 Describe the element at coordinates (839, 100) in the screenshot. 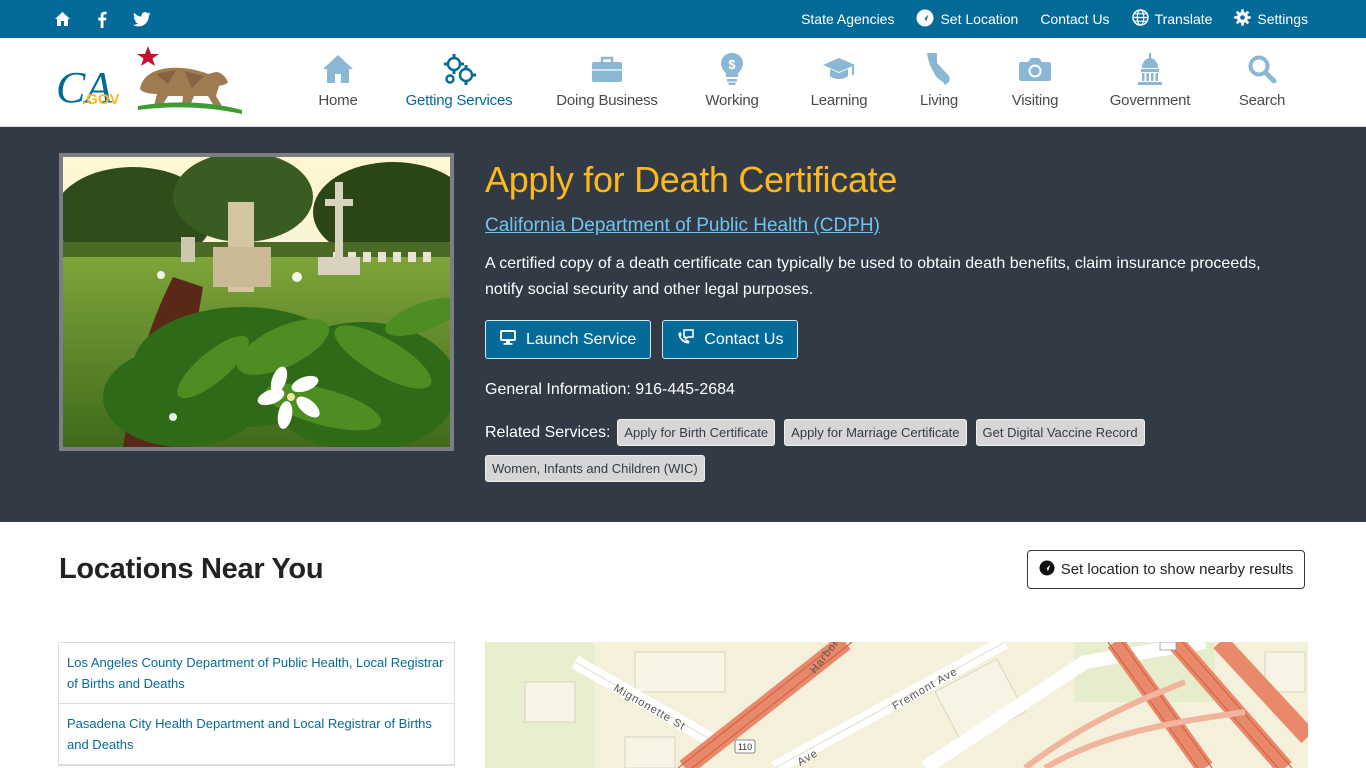

I see `nav-learning-label: Learning` at that location.